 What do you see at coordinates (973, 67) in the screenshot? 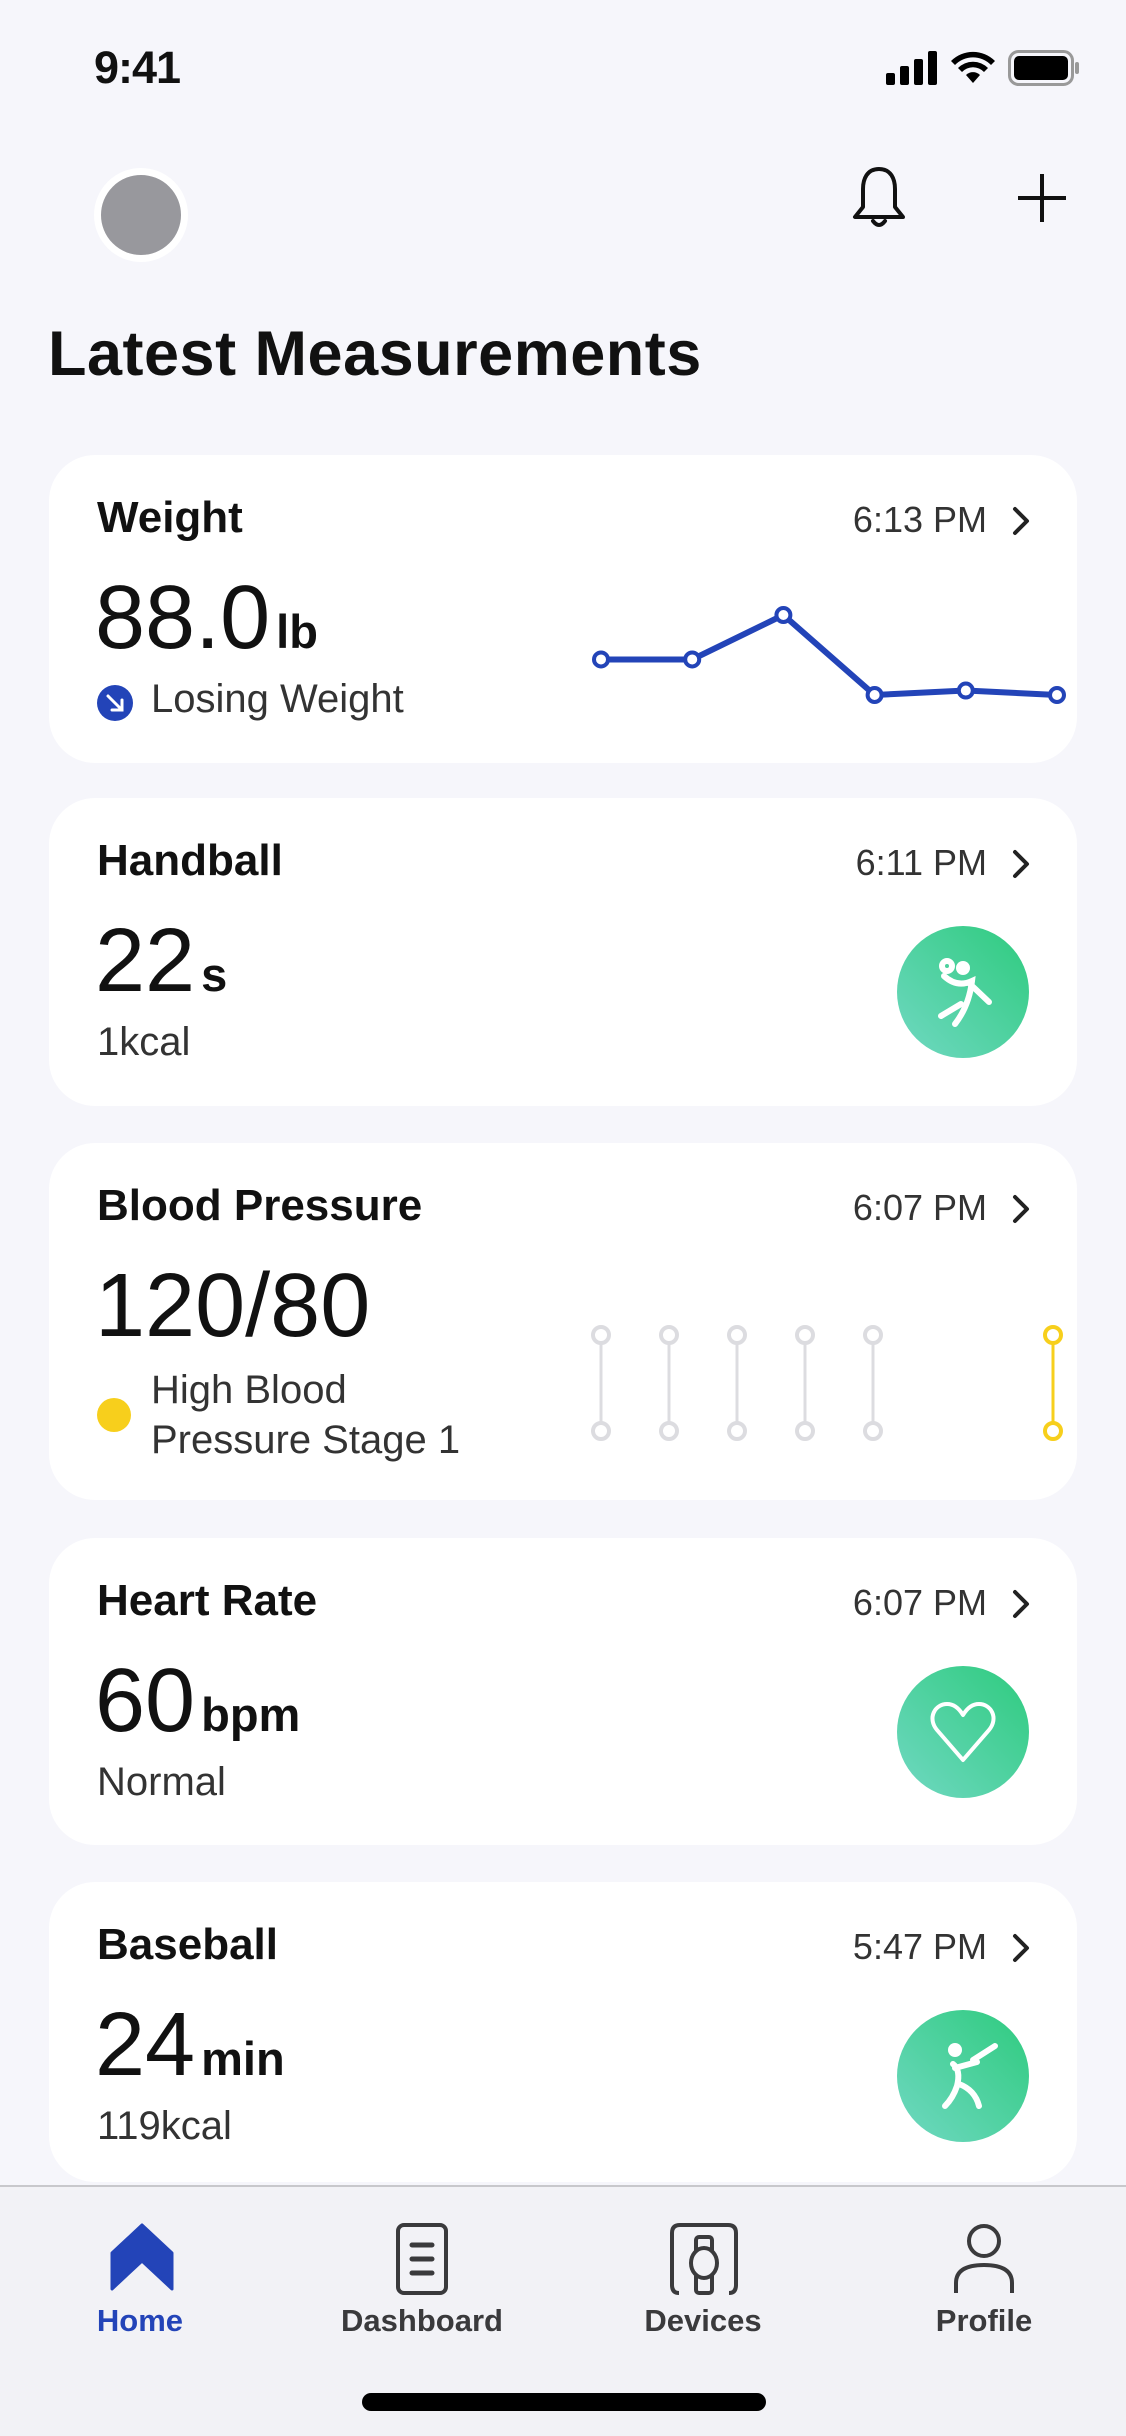
I see `wifi-icon` at bounding box center [973, 67].